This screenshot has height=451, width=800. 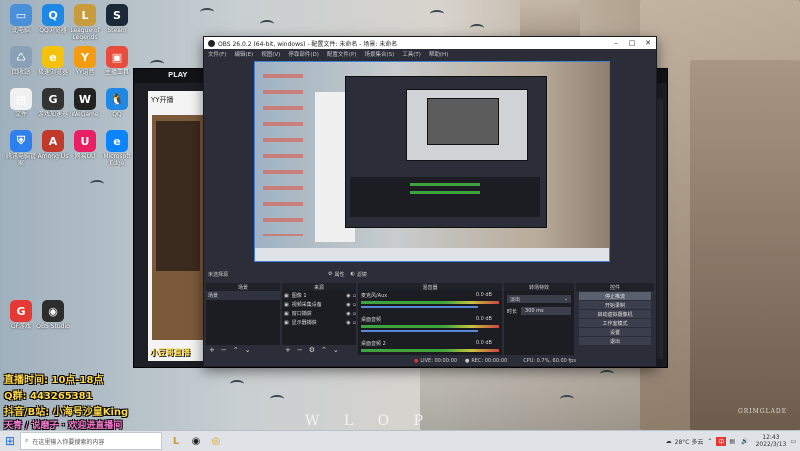 What do you see at coordinates (615, 332) in the screenshot?
I see `settings-button: 设置` at bounding box center [615, 332].